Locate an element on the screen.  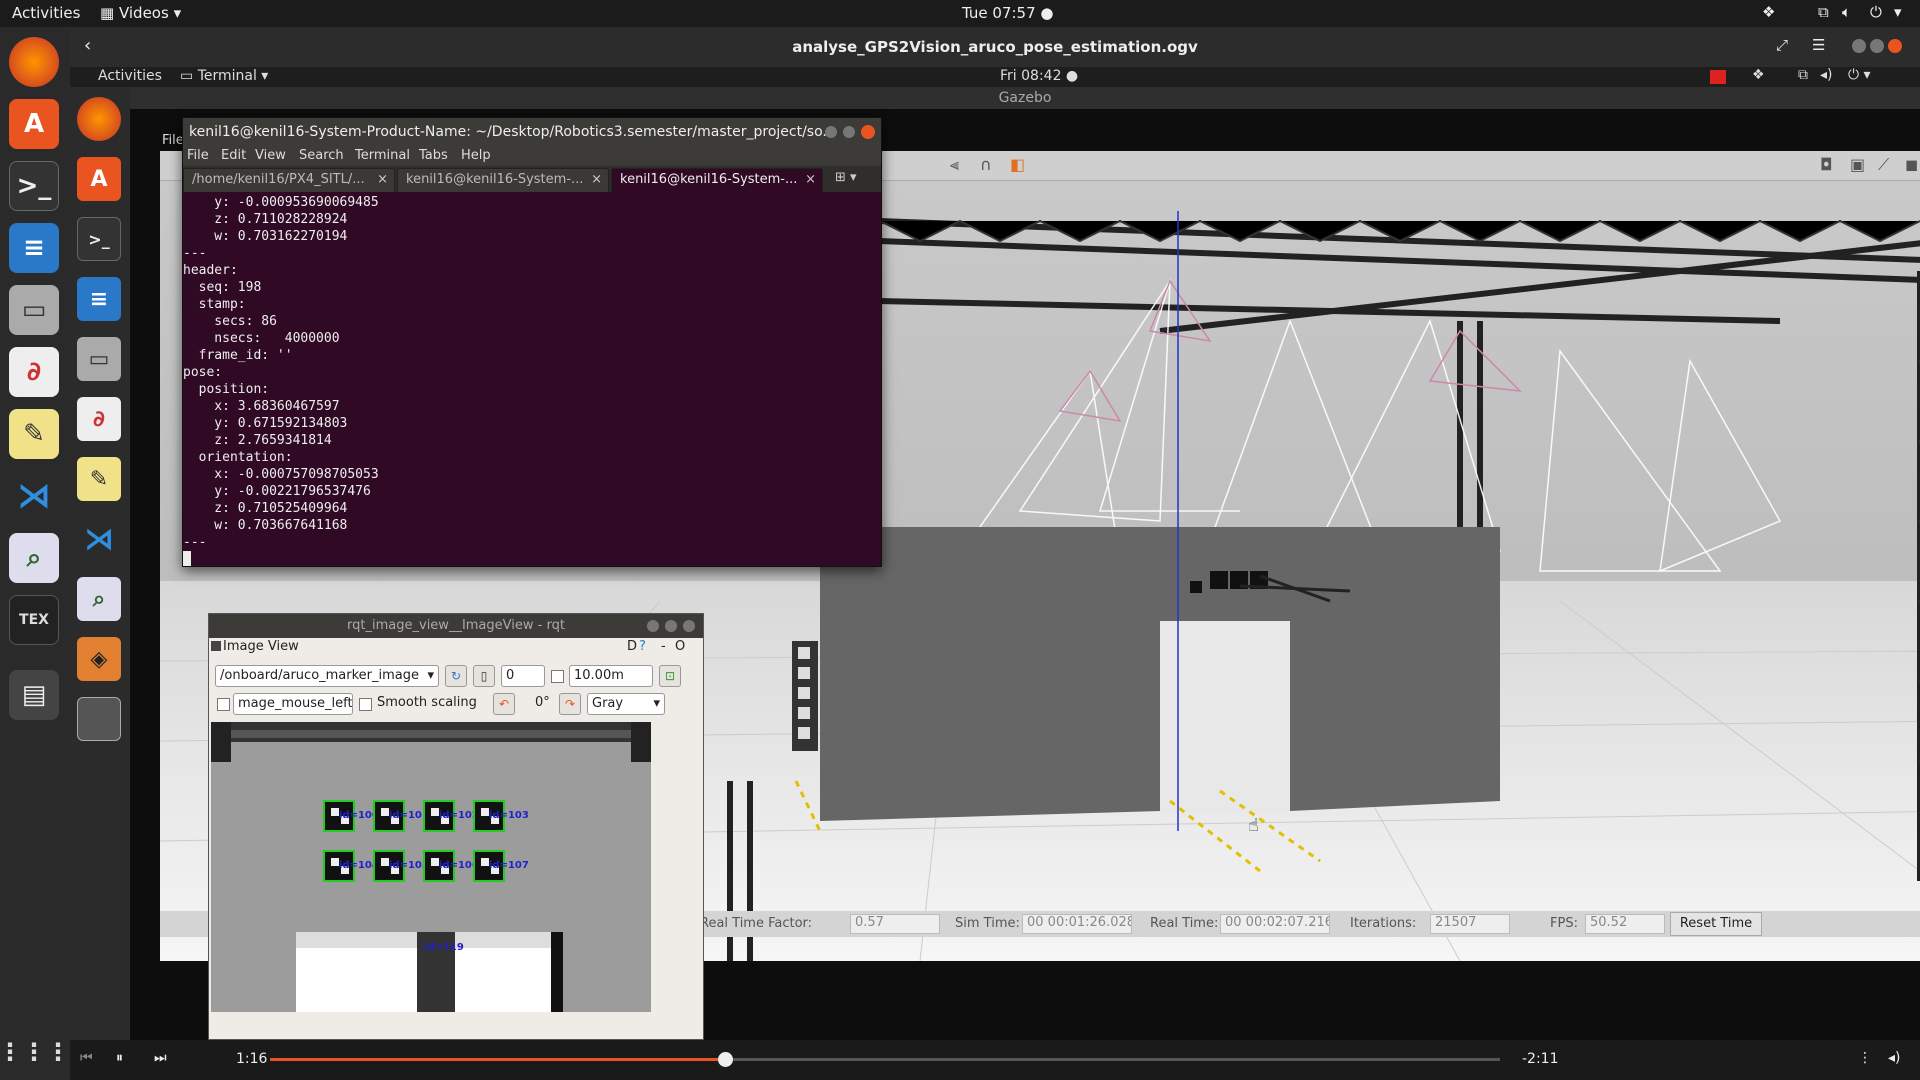
status-real-value: 00 00:02:07.216 is located at coordinates (1275, 924).